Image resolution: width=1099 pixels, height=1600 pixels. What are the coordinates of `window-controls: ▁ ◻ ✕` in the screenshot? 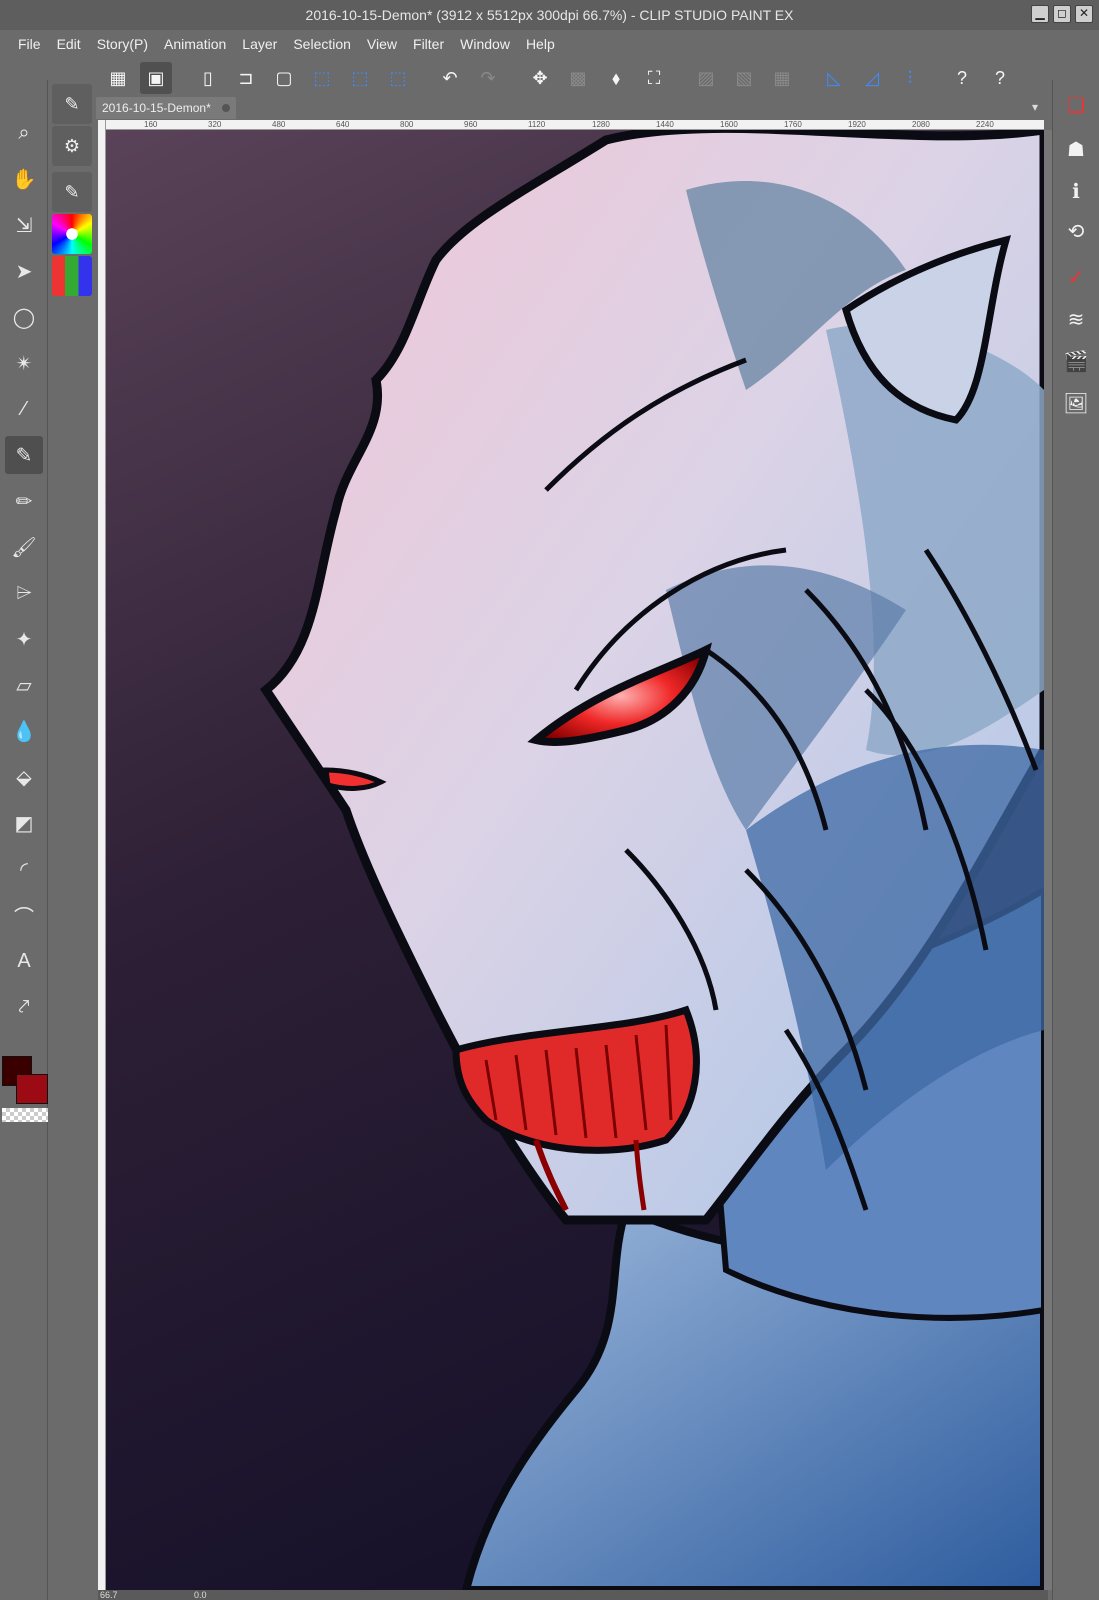 It's located at (1062, 14).